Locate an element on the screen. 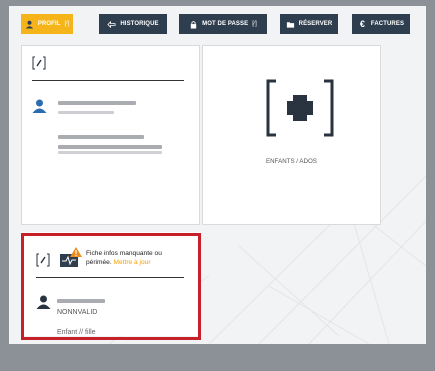  euro-icon: € is located at coordinates (362, 23).